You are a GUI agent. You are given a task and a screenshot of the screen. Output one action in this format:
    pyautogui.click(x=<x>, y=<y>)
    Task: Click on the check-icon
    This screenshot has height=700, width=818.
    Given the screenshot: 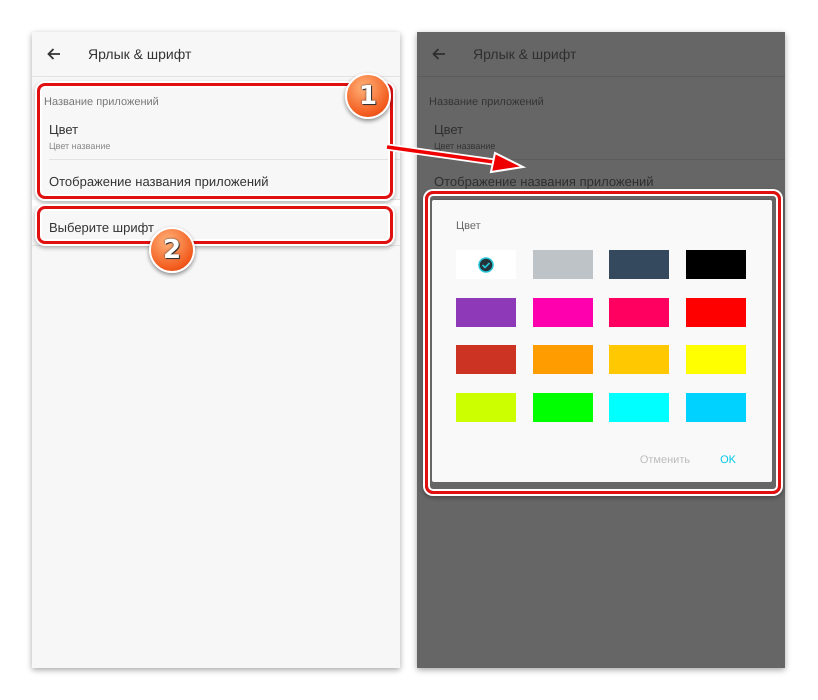 What is the action you would take?
    pyautogui.click(x=486, y=264)
    